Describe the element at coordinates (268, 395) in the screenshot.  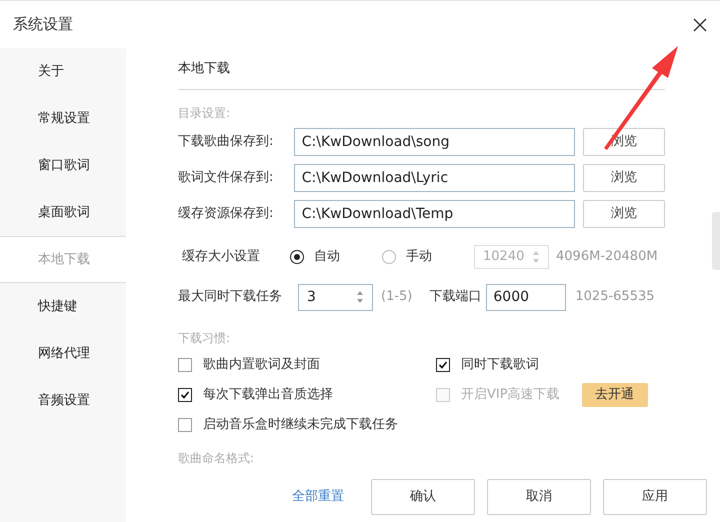
I see `checkbox-label: 每次下载弹出音质选择` at that location.